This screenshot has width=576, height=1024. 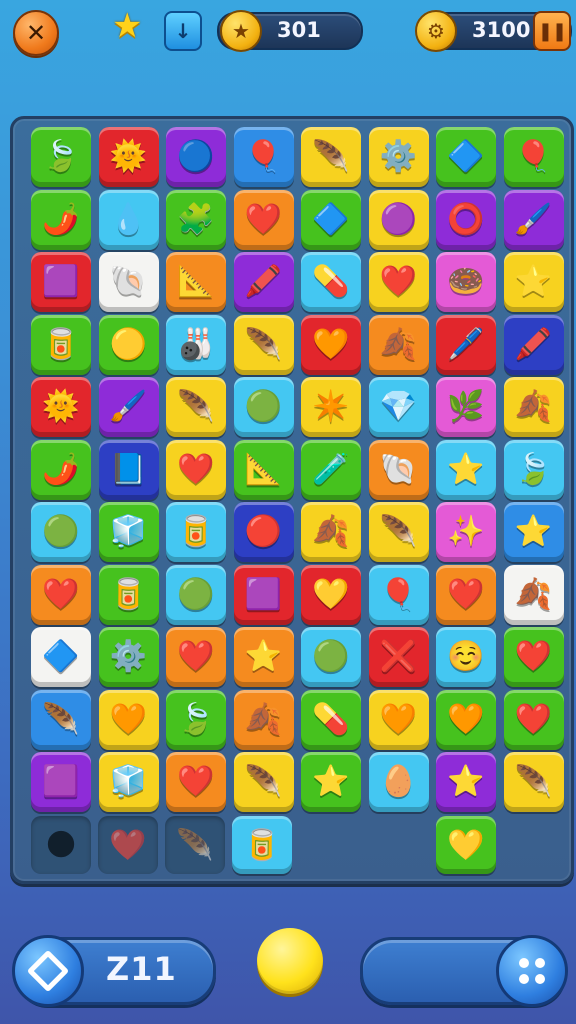 I want to click on tile-purple: 🖍️, so click(x=263, y=282).